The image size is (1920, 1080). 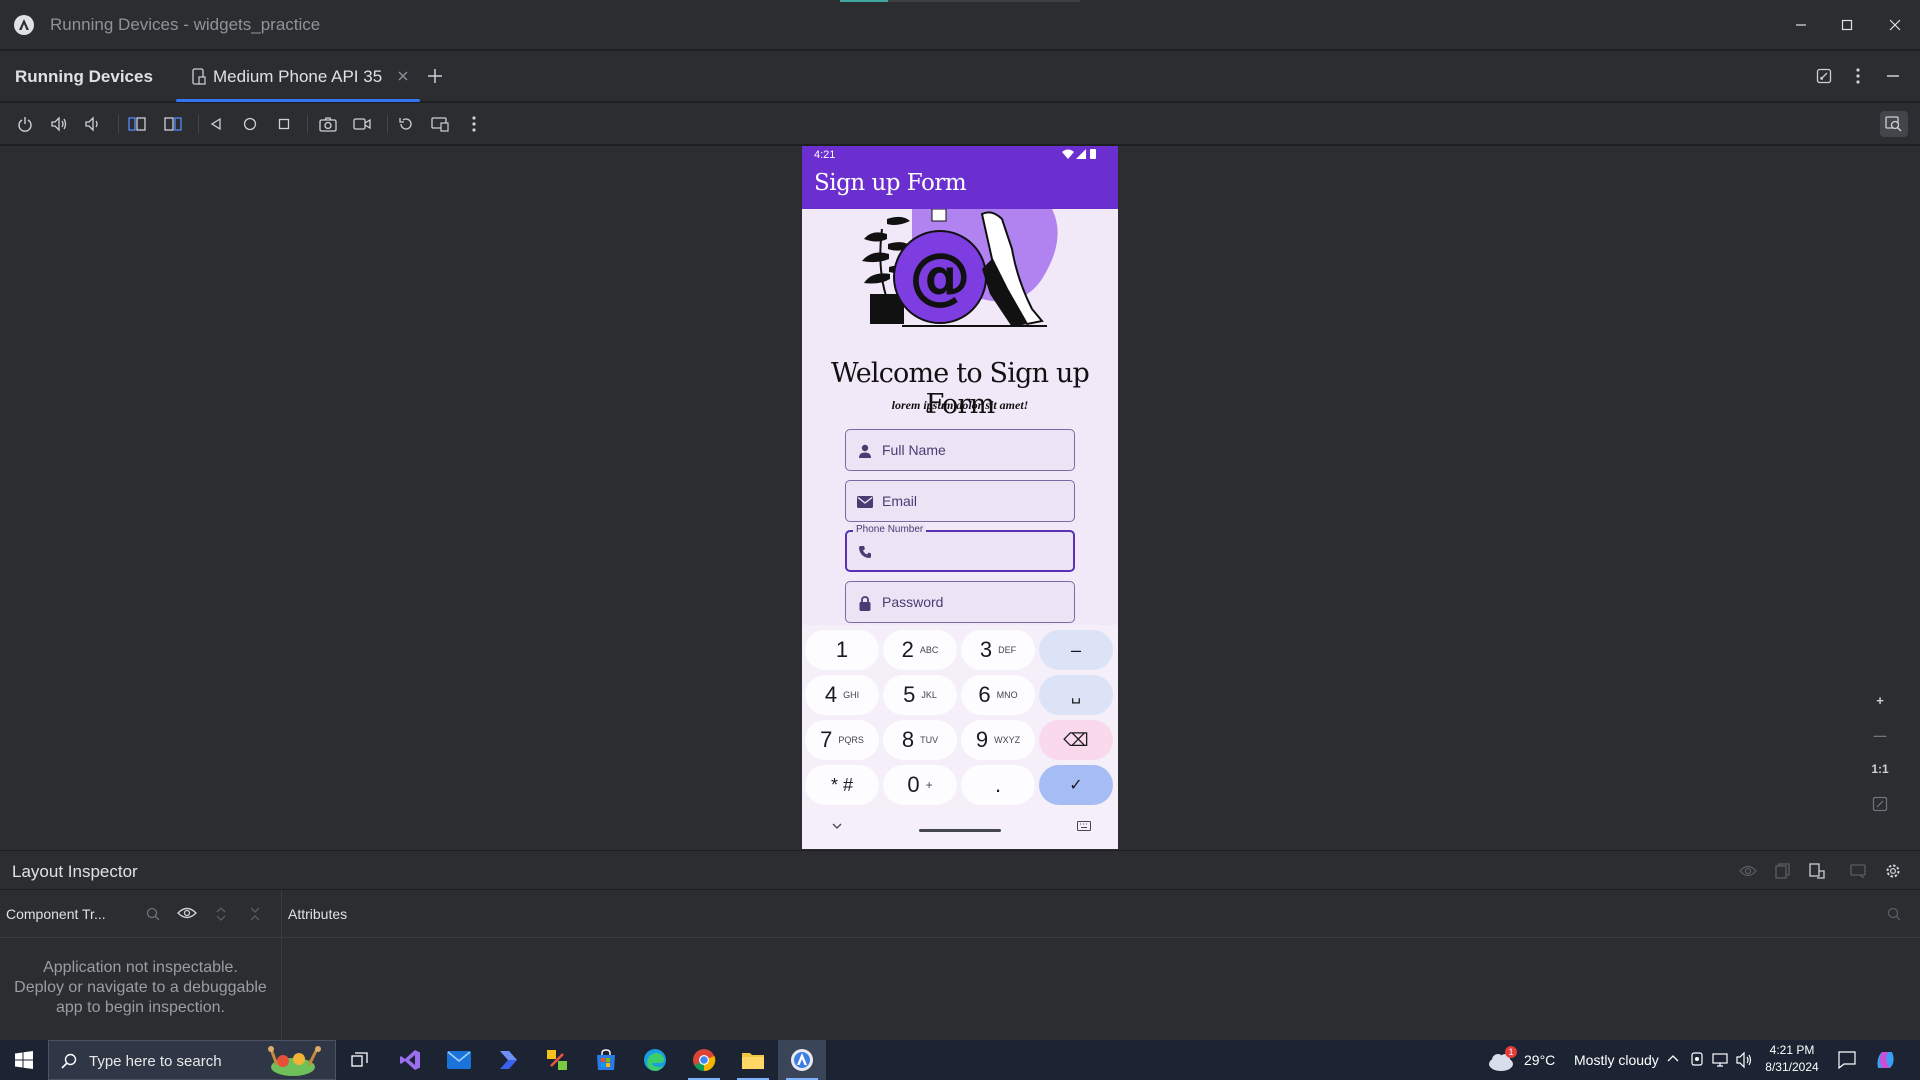 What do you see at coordinates (1858, 871) in the screenshot?
I see `screen-capture-icon` at bounding box center [1858, 871].